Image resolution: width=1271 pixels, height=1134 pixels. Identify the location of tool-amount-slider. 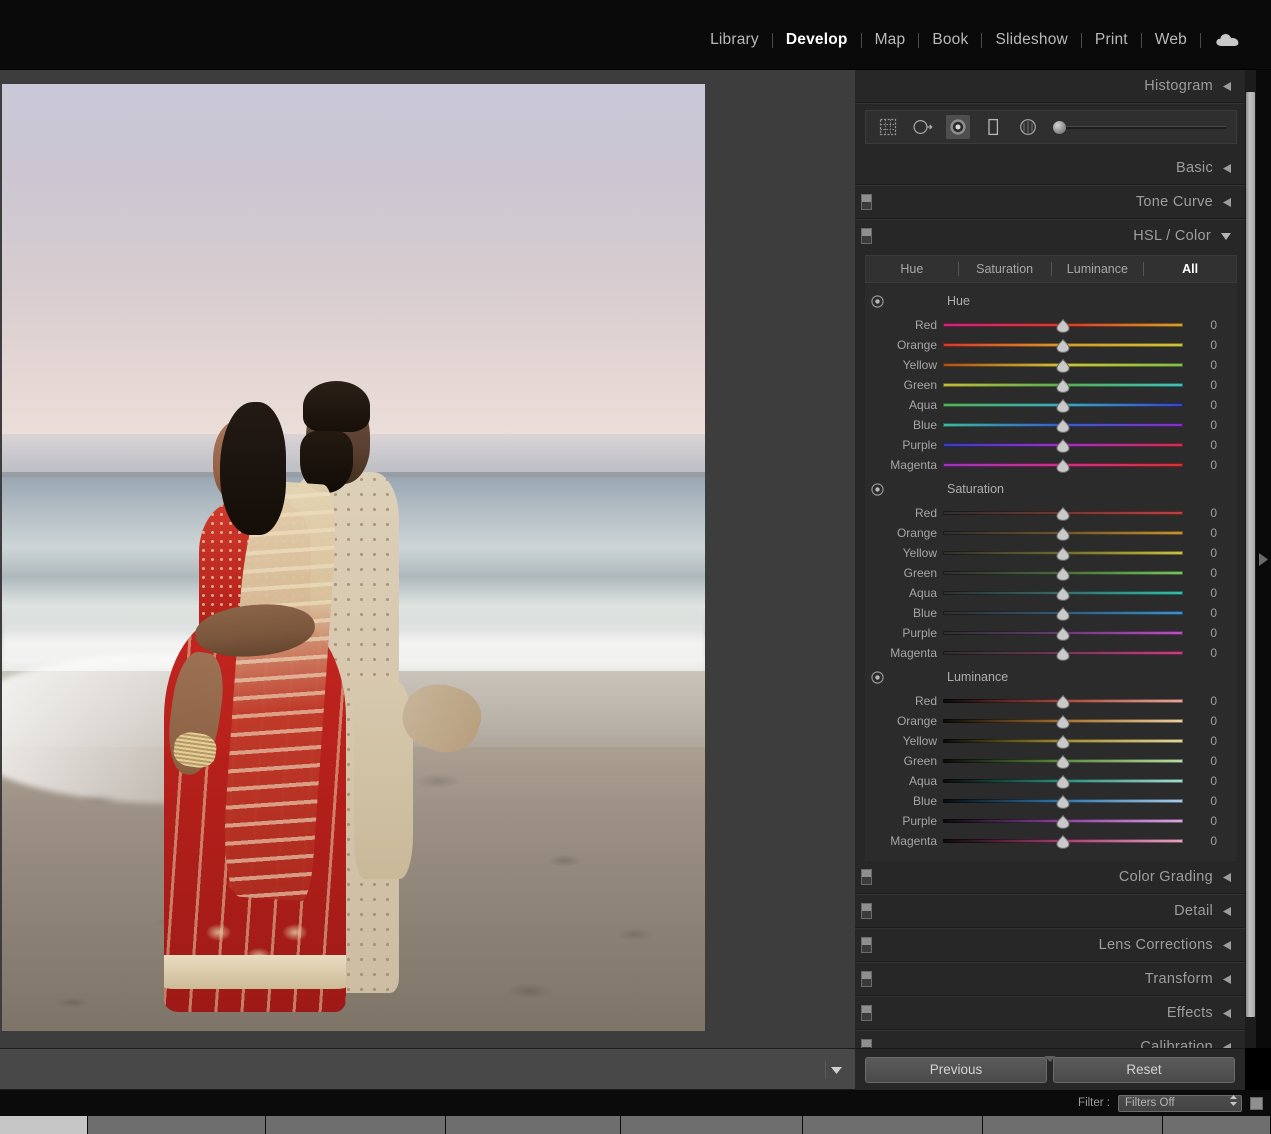
(1139, 127).